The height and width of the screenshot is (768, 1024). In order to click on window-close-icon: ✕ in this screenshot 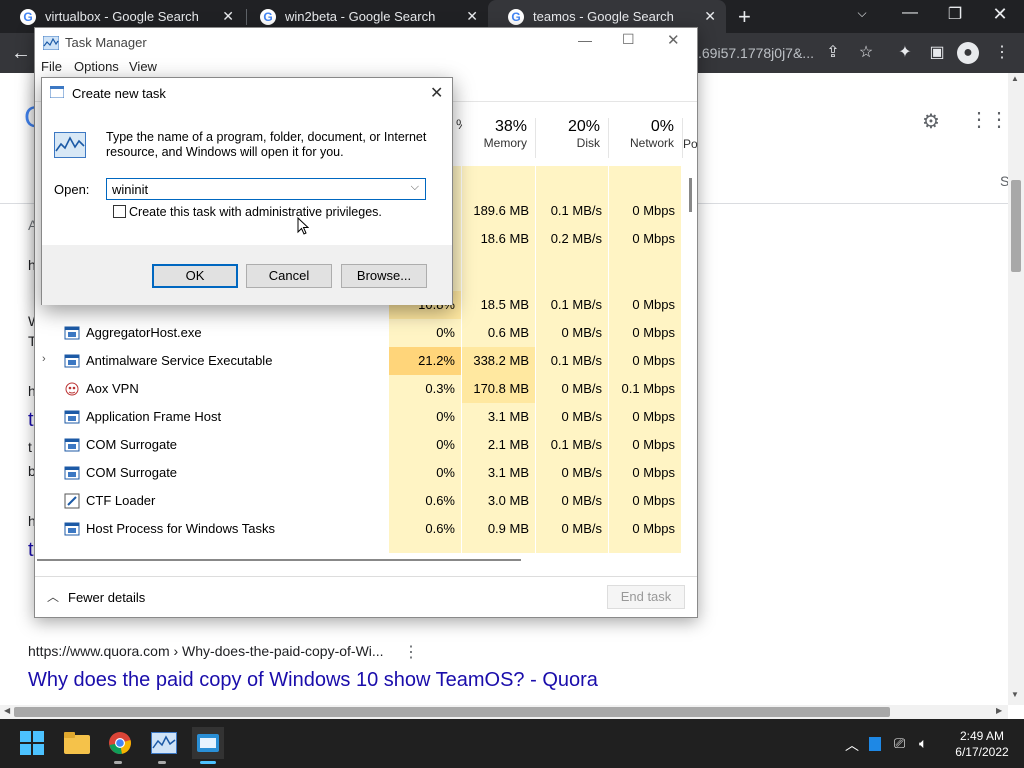, I will do `click(1000, 14)`.